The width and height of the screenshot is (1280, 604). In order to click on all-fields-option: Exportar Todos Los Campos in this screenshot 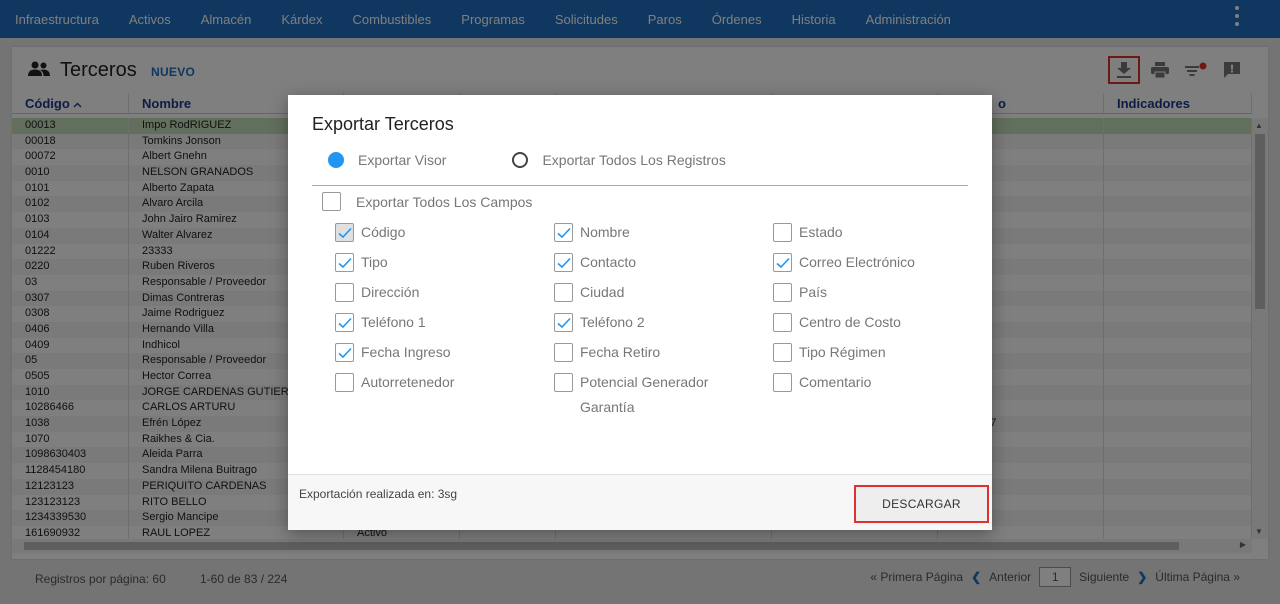, I will do `click(427, 201)`.